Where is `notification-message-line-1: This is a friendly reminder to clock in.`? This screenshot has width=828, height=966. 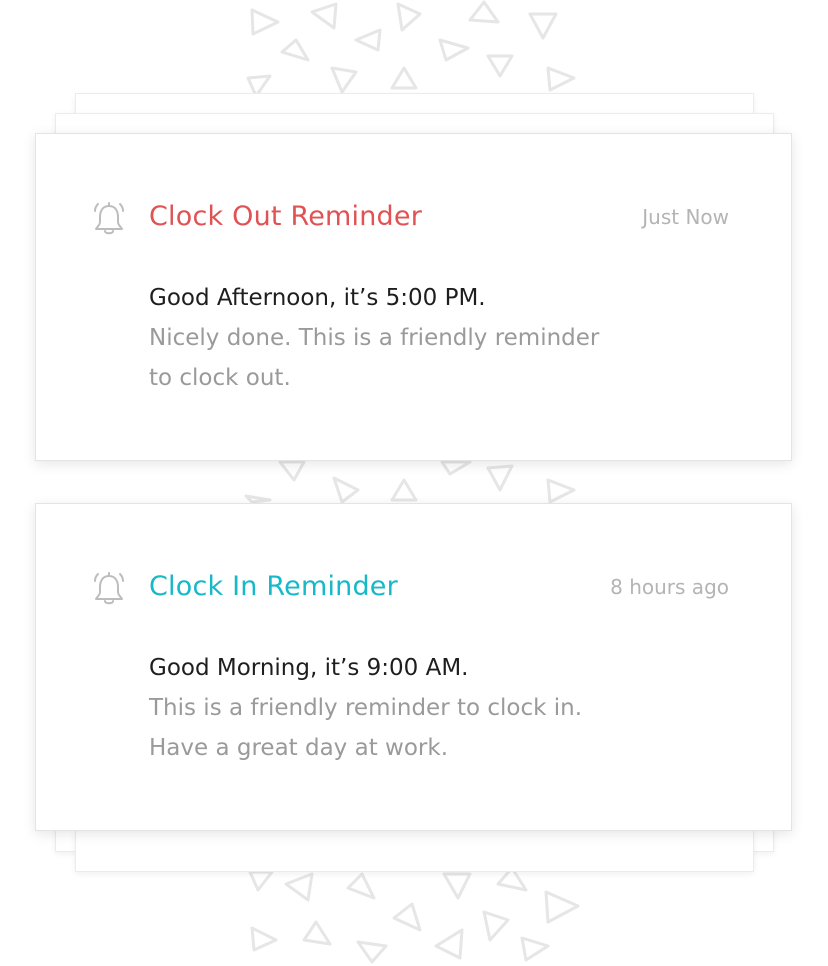 notification-message-line-1: This is a friendly reminder to clock in. is located at coordinates (366, 708).